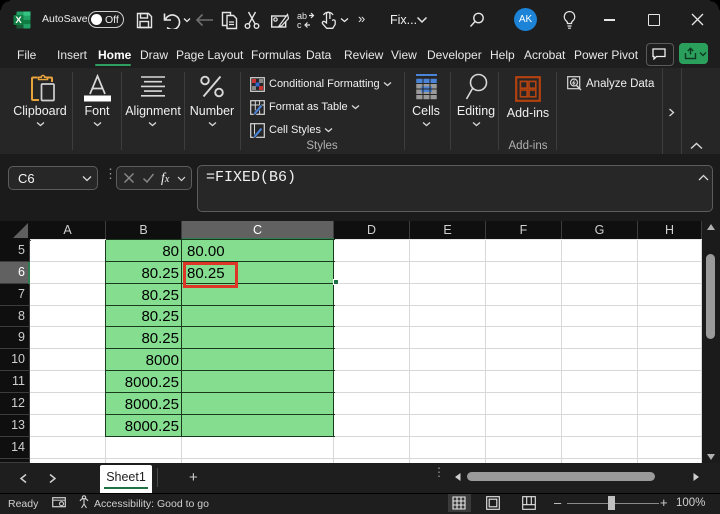 The image size is (720, 514). What do you see at coordinates (18, 20) in the screenshot?
I see `svg-text: X` at bounding box center [18, 20].